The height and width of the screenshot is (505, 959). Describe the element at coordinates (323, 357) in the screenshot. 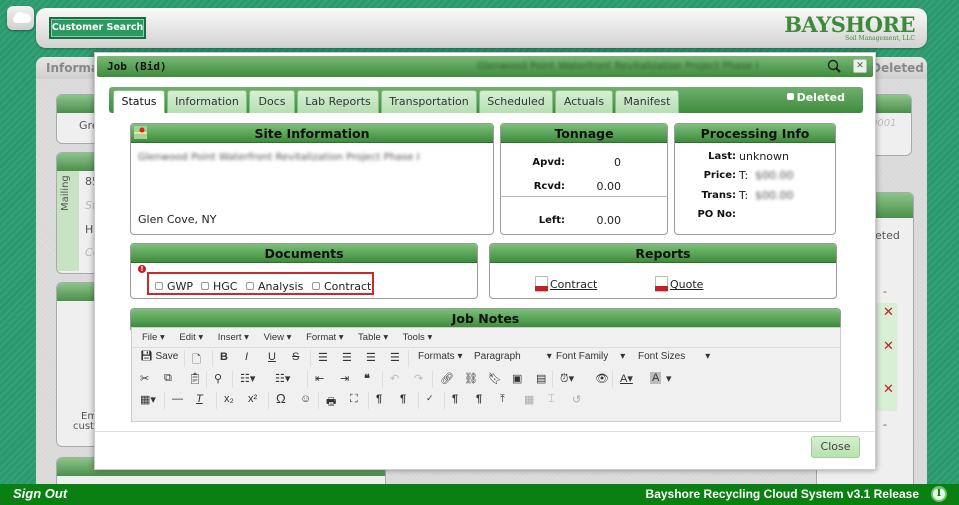

I see `align-left-icon: ☰` at that location.